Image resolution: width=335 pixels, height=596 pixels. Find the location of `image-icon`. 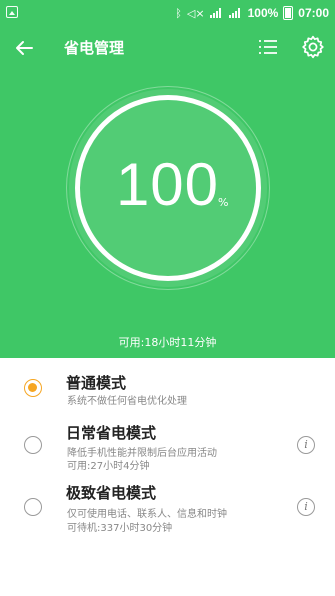

image-icon is located at coordinates (12, 12).